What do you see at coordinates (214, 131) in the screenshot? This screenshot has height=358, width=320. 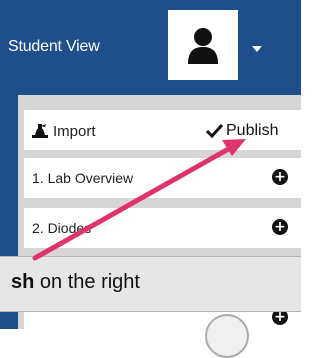 I see `checkmark-icon` at bounding box center [214, 131].